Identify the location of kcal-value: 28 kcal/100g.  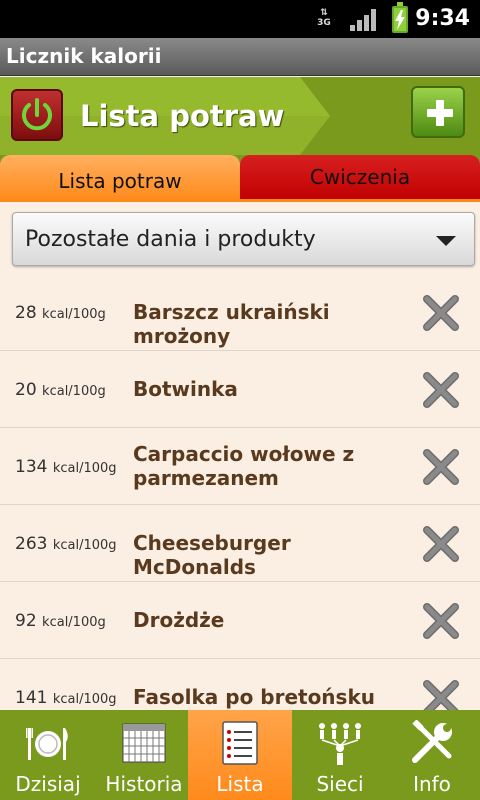
(60, 313).